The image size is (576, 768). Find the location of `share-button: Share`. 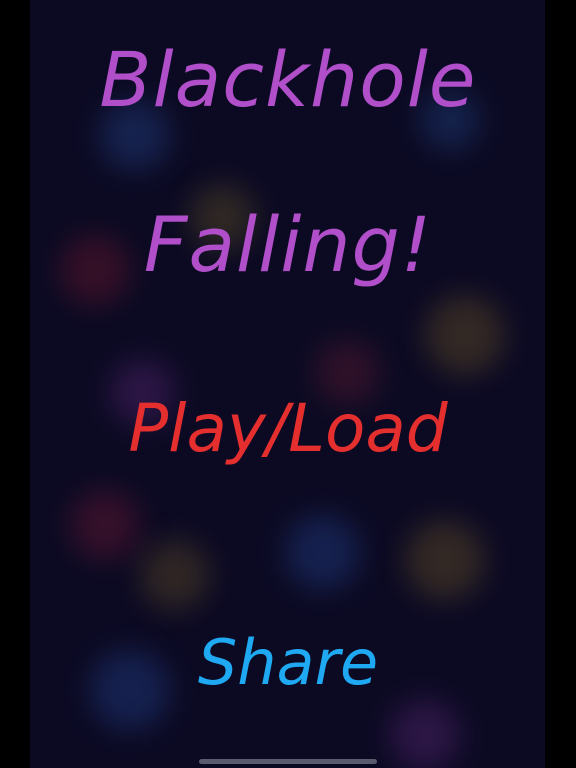

share-button: Share is located at coordinates (288, 663).